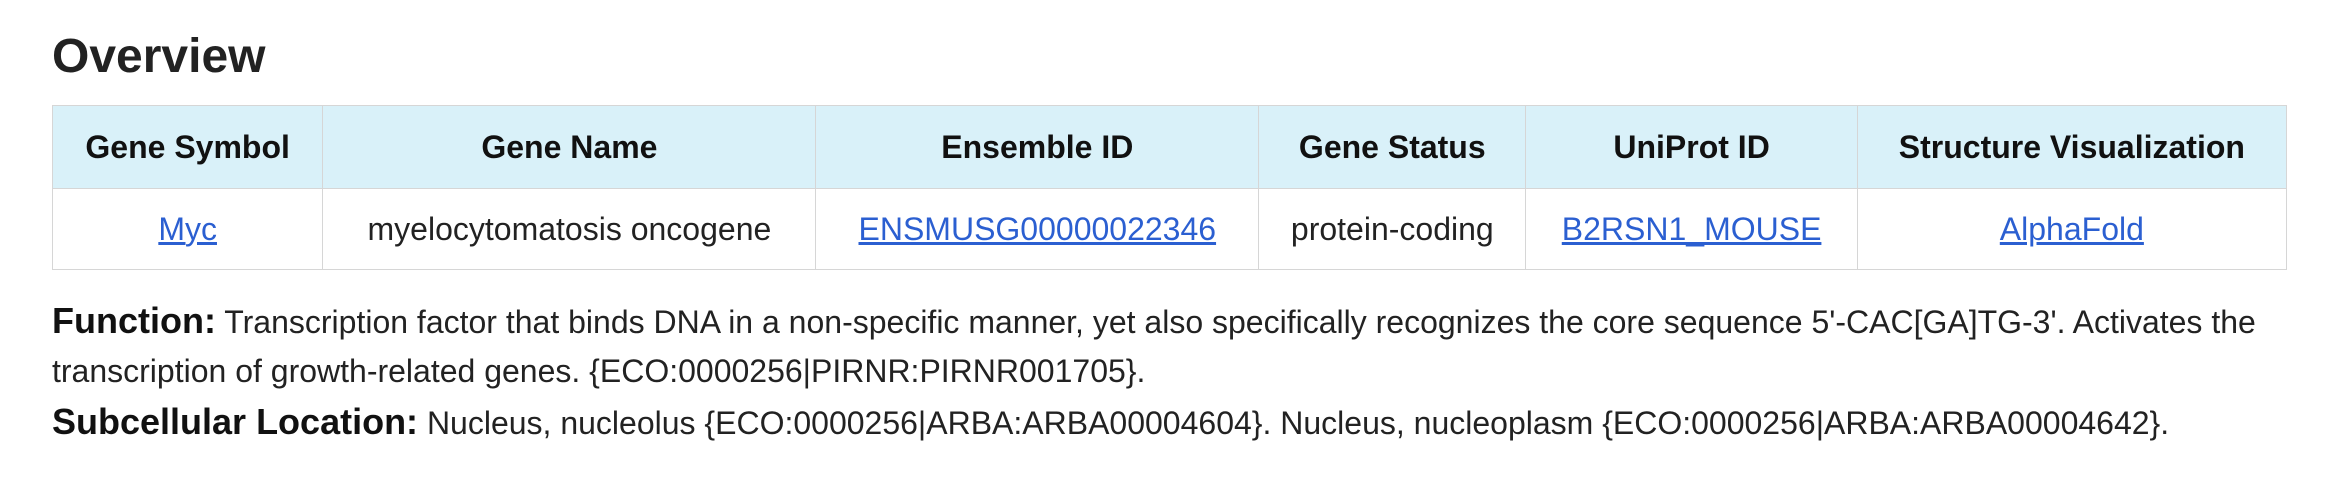 The height and width of the screenshot is (488, 2326). Describe the element at coordinates (187, 147) in the screenshot. I see `column-header-gene-symbol: Gene Symbol` at that location.